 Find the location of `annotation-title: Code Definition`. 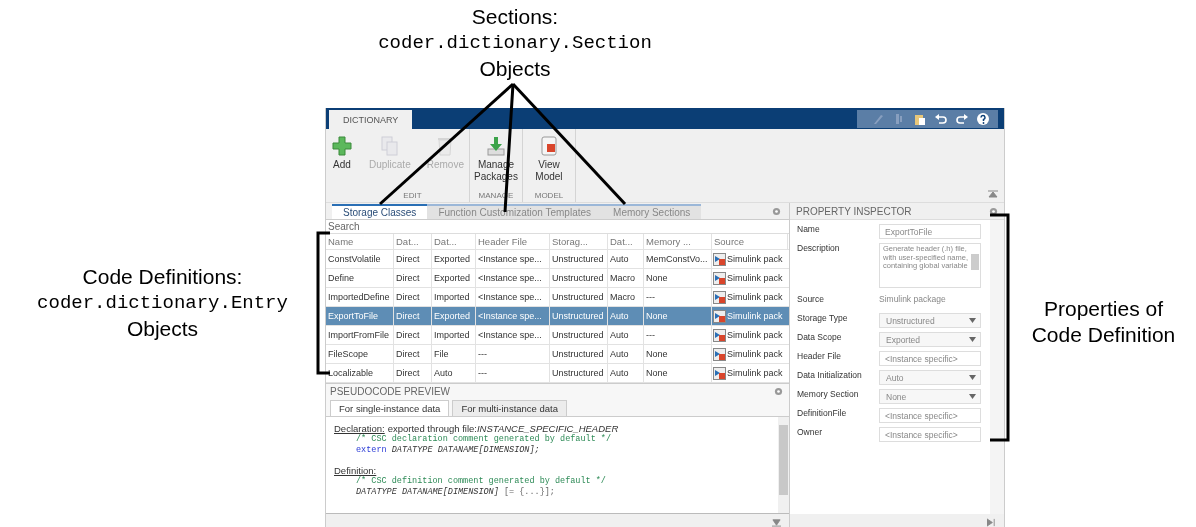

annotation-title: Code Definition is located at coordinates (1103, 335).